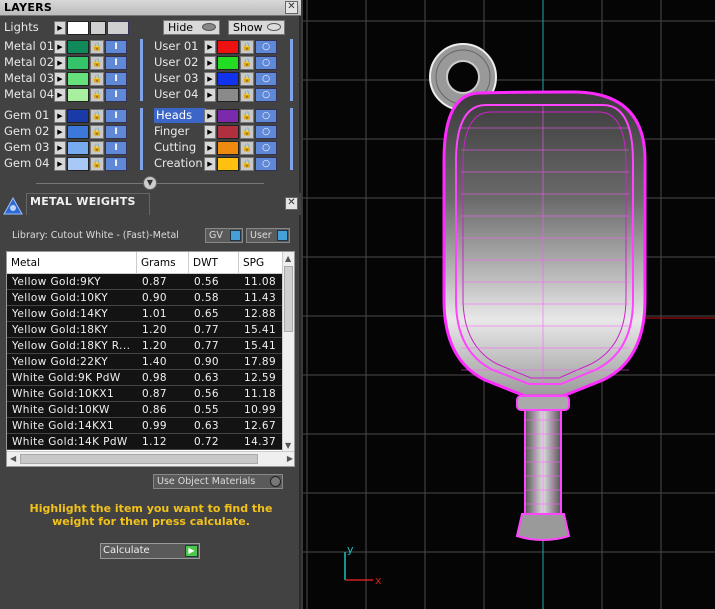 The image size is (715, 609). I want to click on layer-name: User 02, so click(180, 62).